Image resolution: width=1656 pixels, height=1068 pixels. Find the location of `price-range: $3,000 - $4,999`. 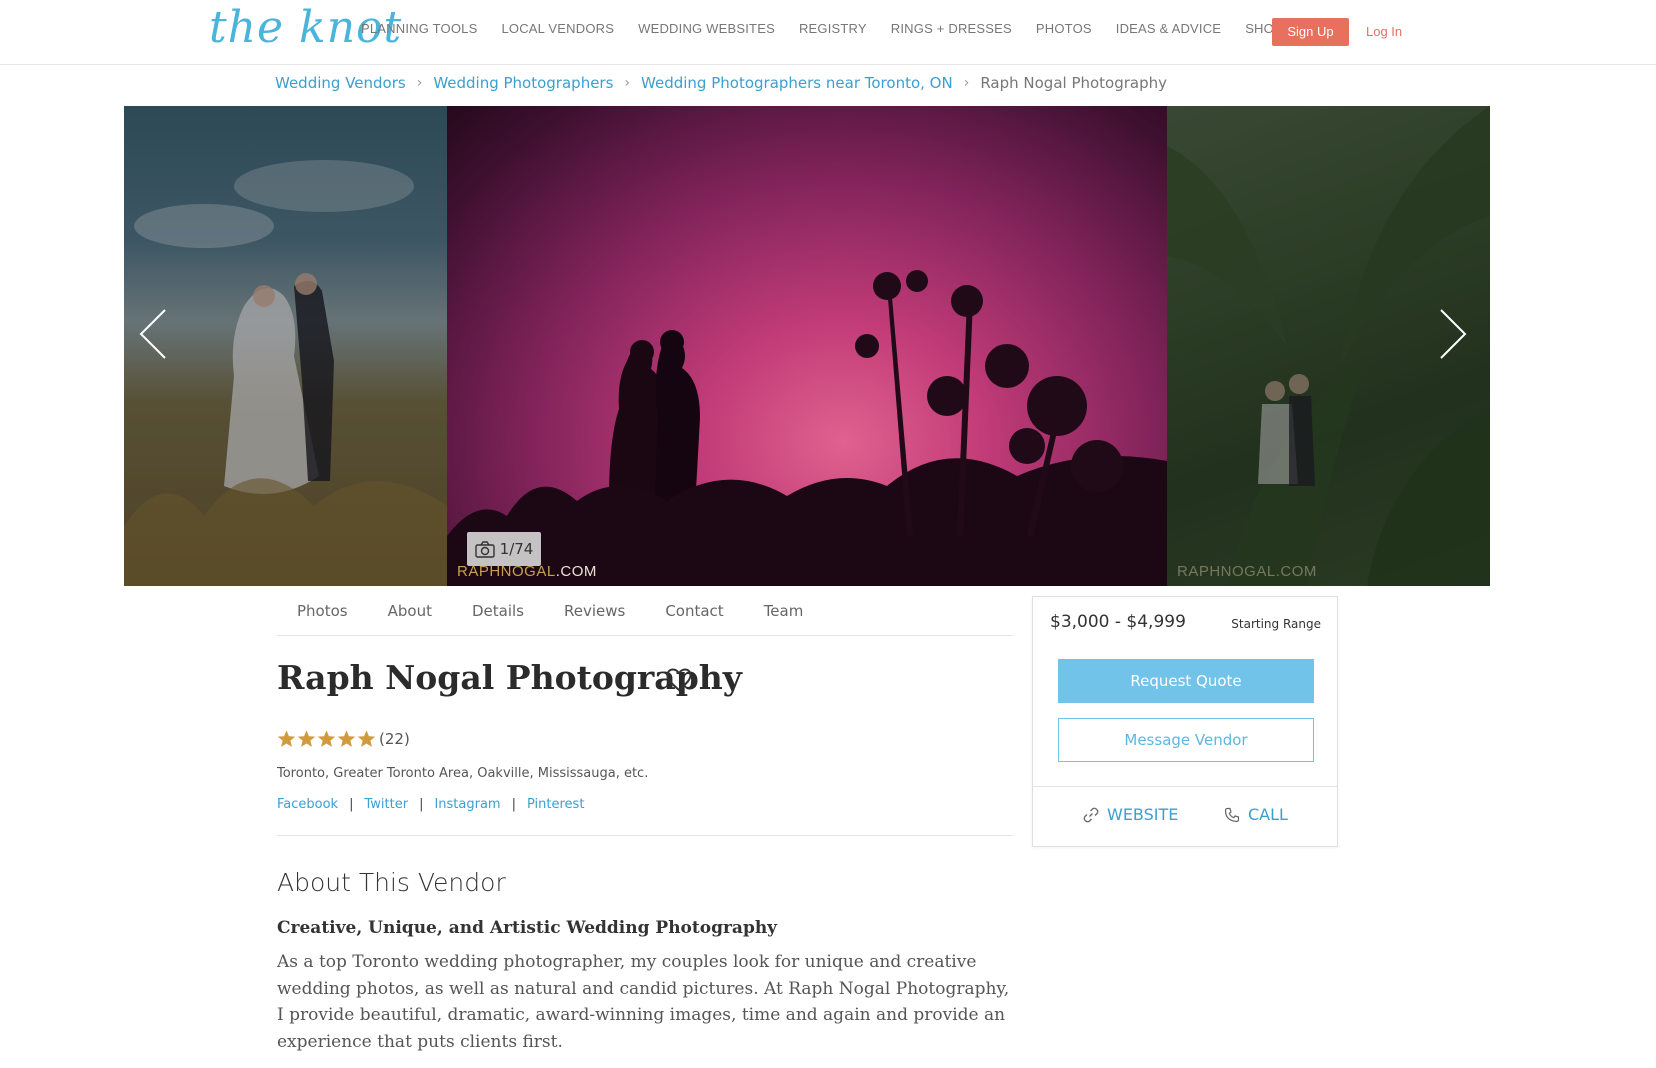

price-range: $3,000 - $4,999 is located at coordinates (1118, 622).